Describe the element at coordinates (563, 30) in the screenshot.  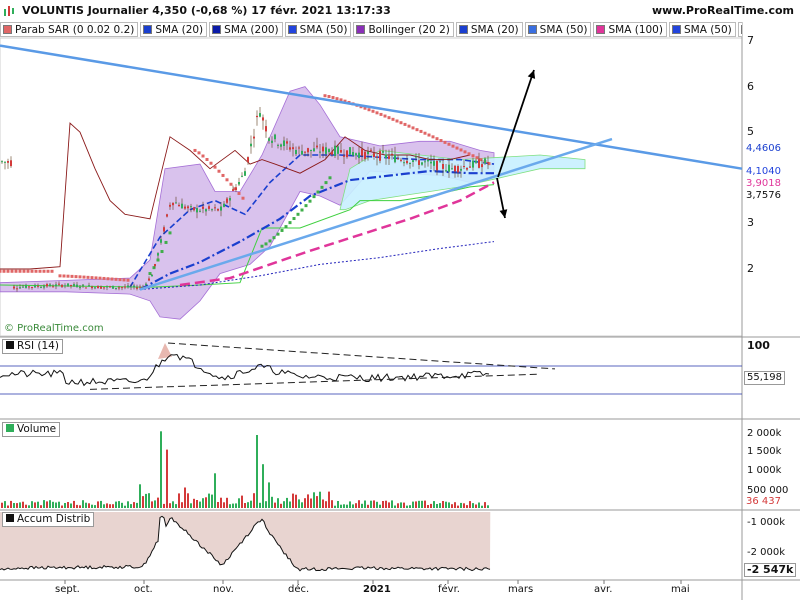
I see `legend-label: SMA (50)` at that location.